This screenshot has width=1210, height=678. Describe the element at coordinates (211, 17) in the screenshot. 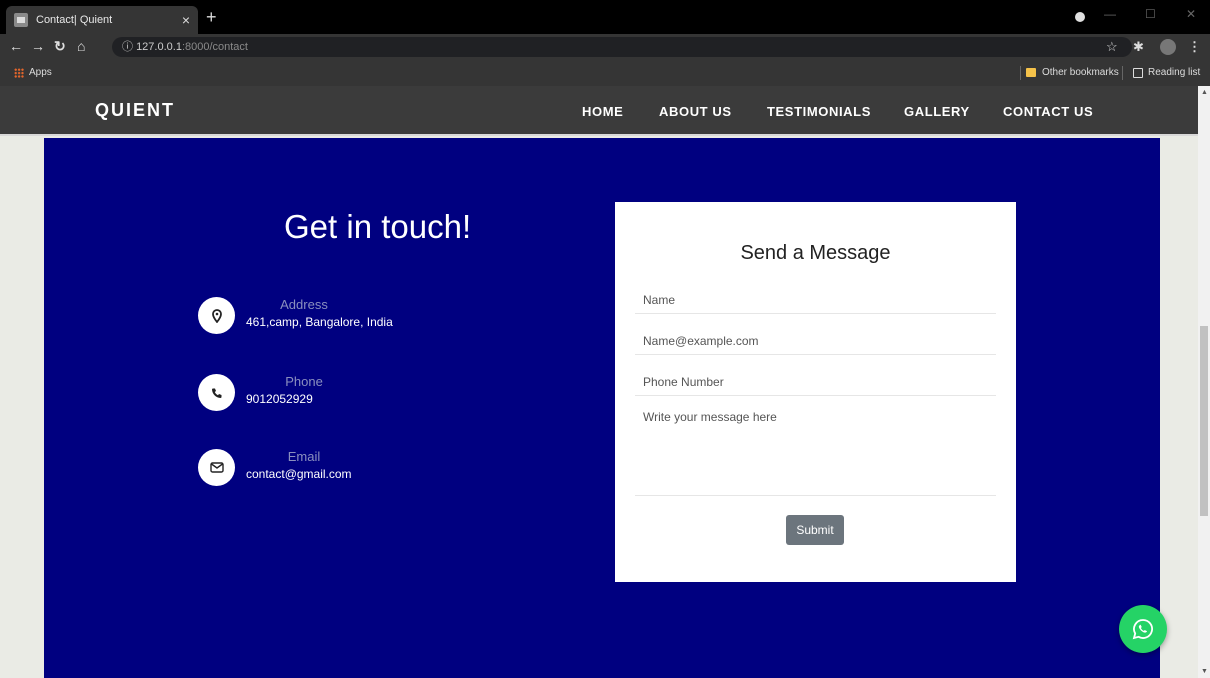

I see `new-tab-button: +` at that location.